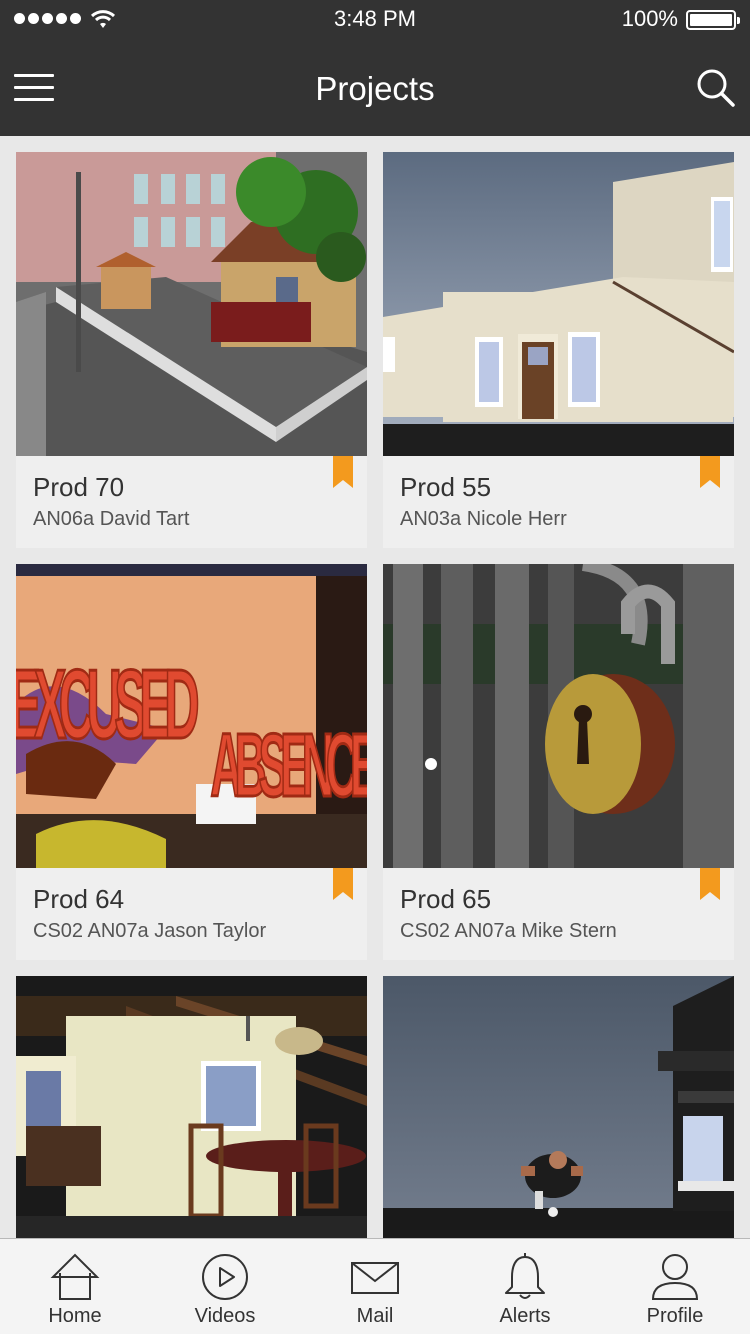 This screenshot has height=1334, width=750. Describe the element at coordinates (375, 20) in the screenshot. I see `status-bar: 3:48 PM 100%` at that location.